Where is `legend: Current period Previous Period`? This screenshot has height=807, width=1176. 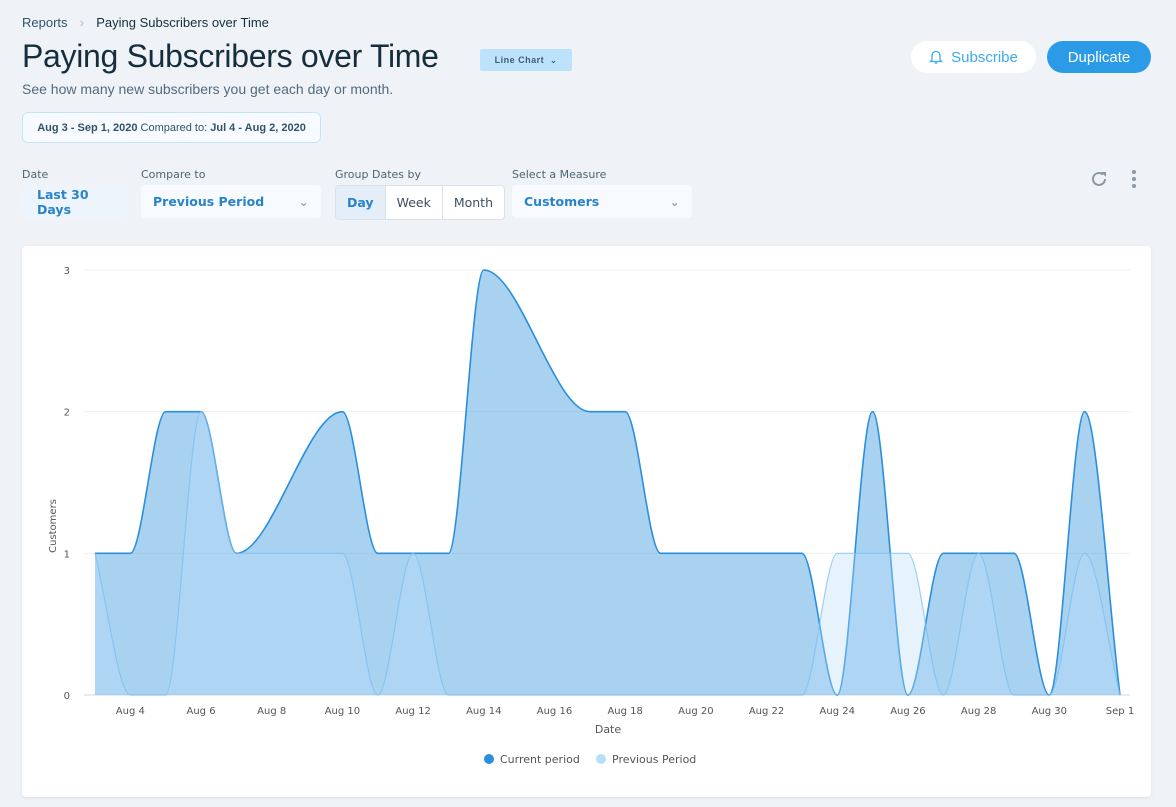 legend: Current period Previous Period is located at coordinates (590, 759).